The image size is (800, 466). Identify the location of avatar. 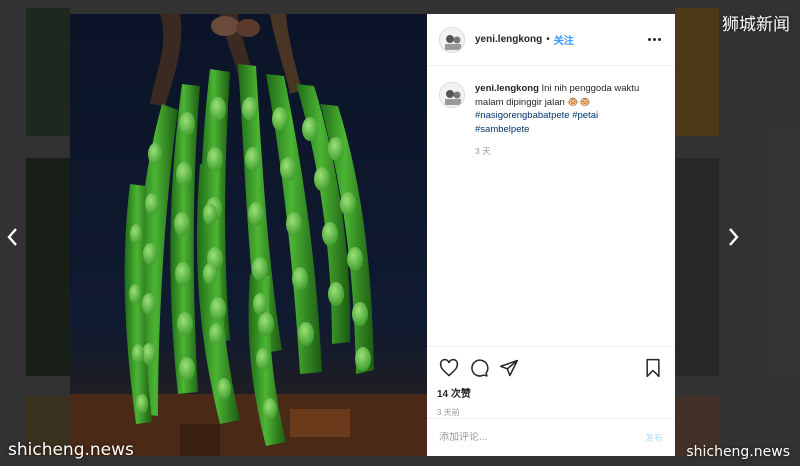
(452, 39).